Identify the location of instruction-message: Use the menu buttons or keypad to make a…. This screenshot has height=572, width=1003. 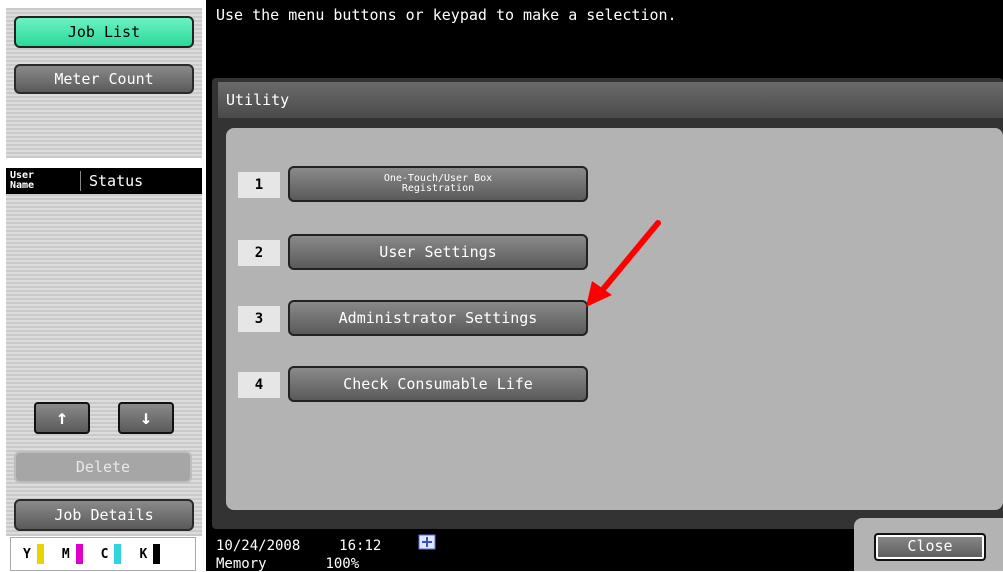
(446, 15).